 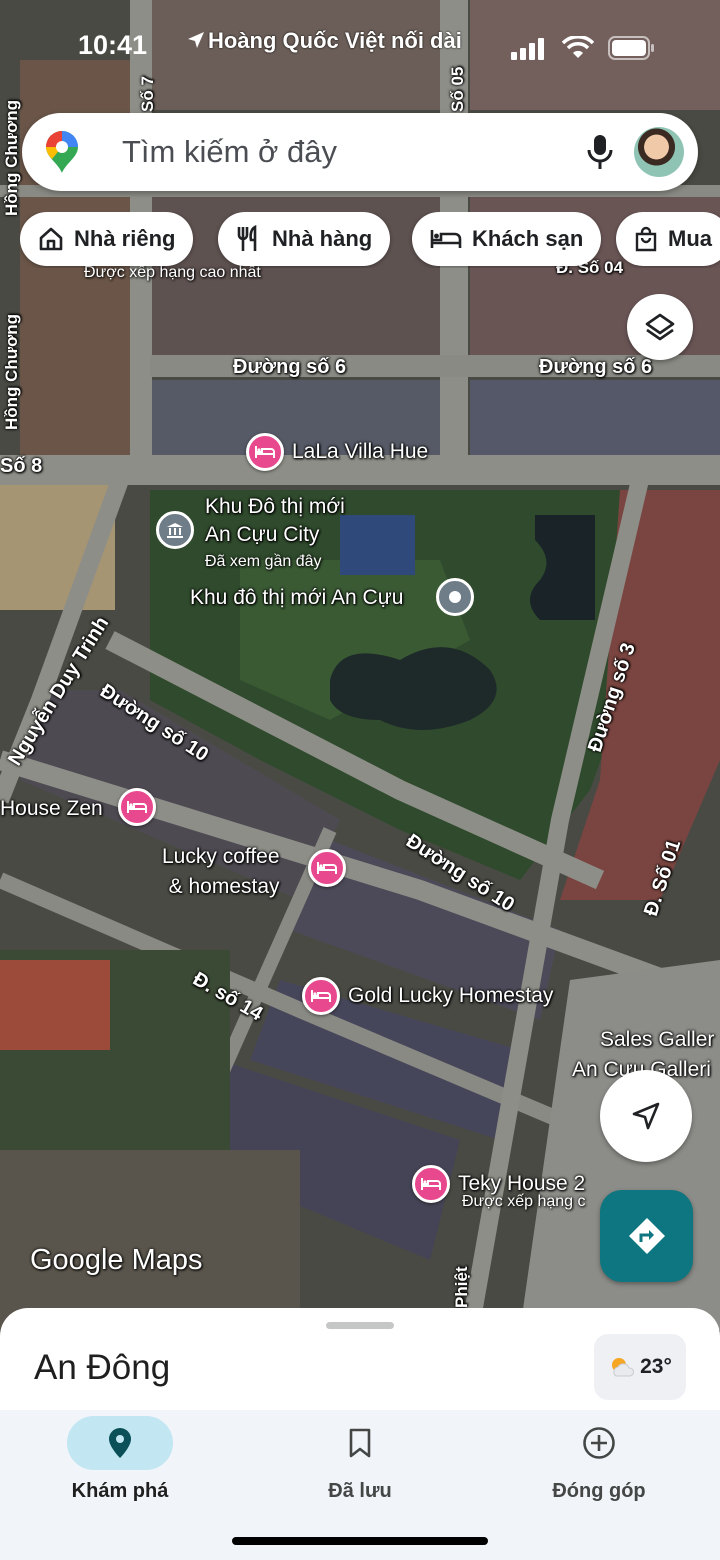 I want to click on status-bar: 10:41 Hoàng Quốc Việt nối dài, so click(x=360, y=45).